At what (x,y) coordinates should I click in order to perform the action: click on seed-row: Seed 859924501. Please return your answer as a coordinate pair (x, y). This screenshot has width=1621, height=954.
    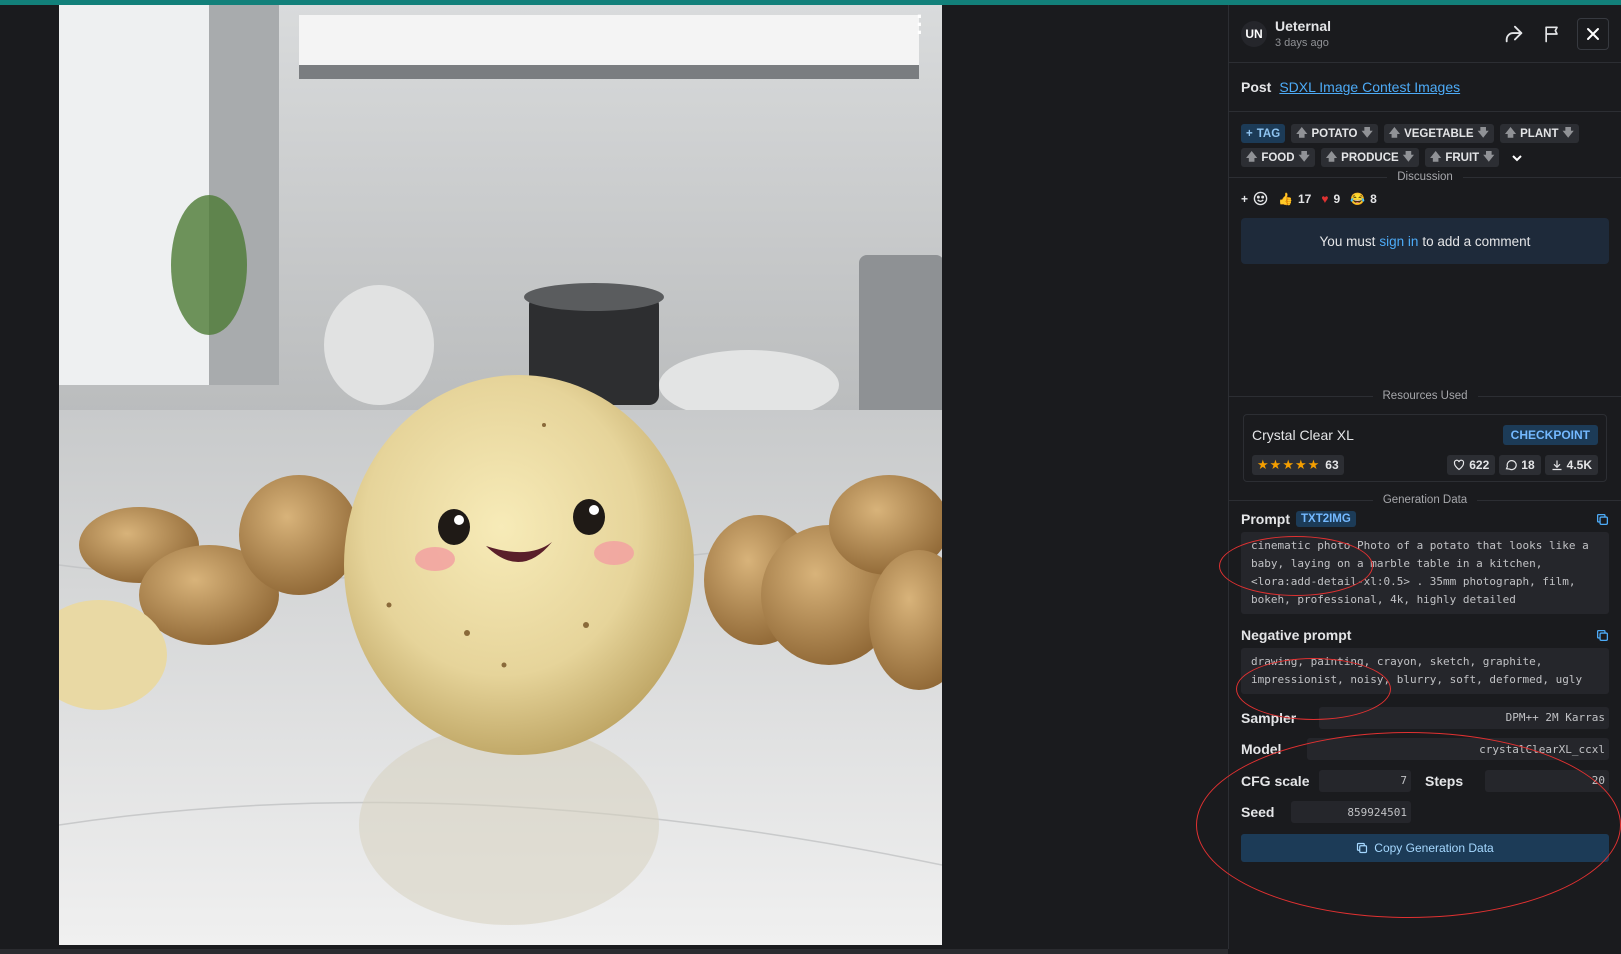
    Looking at the image, I should click on (1425, 813).